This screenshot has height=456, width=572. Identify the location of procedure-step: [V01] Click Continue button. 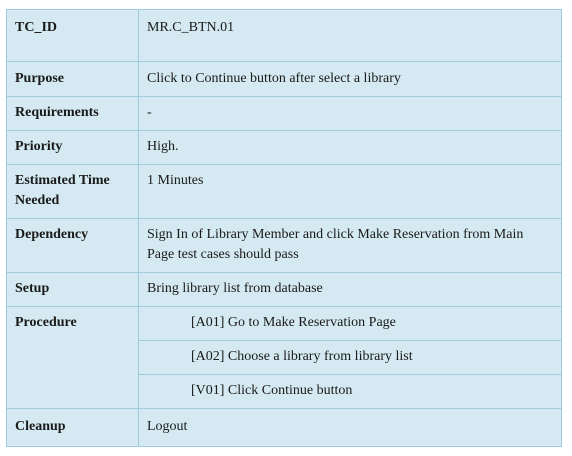
(350, 391).